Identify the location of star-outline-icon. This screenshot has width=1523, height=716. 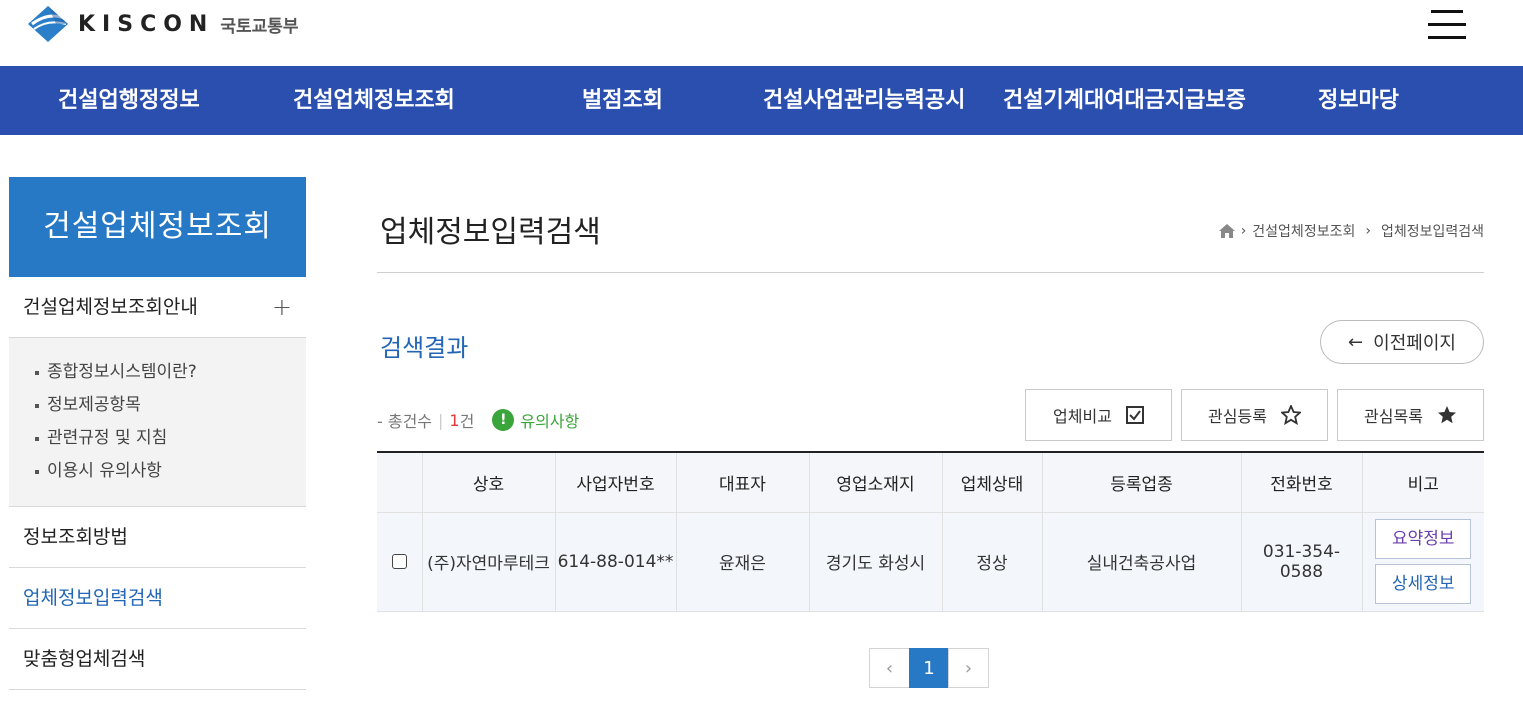
(1290, 415).